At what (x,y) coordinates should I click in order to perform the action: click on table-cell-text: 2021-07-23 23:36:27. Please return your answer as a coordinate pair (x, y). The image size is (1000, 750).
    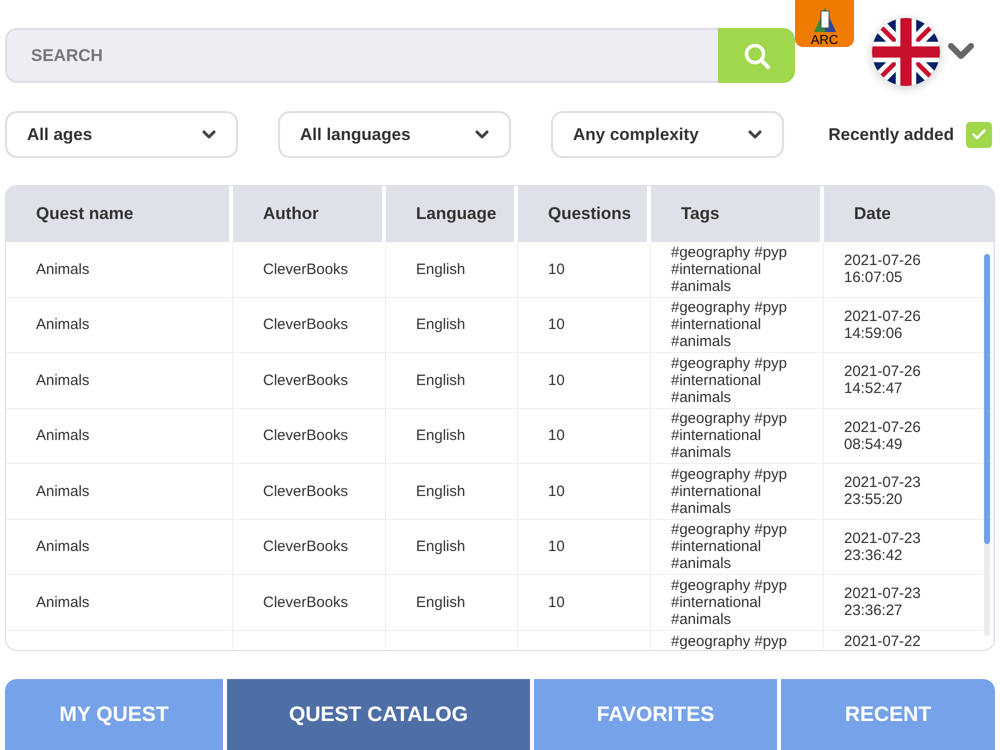
    Looking at the image, I should click on (883, 602).